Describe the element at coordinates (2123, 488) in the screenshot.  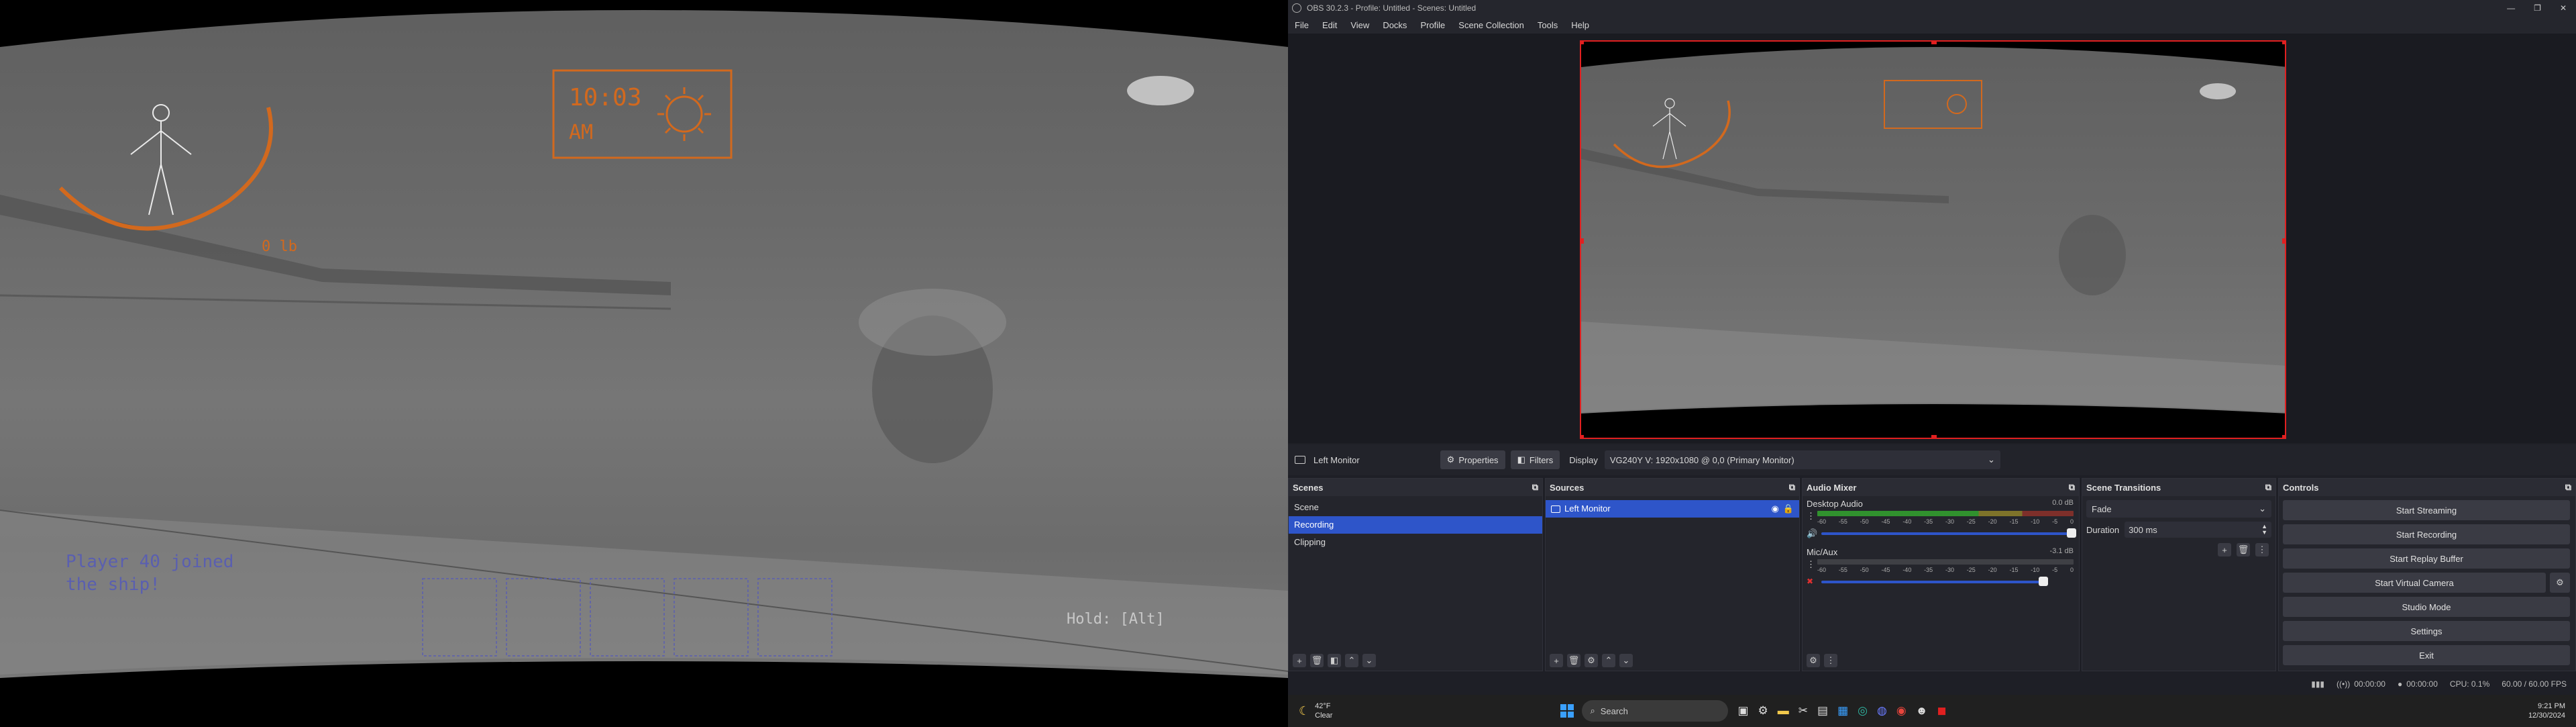
I see `scene-transitions-title: Scene Transitions` at that location.